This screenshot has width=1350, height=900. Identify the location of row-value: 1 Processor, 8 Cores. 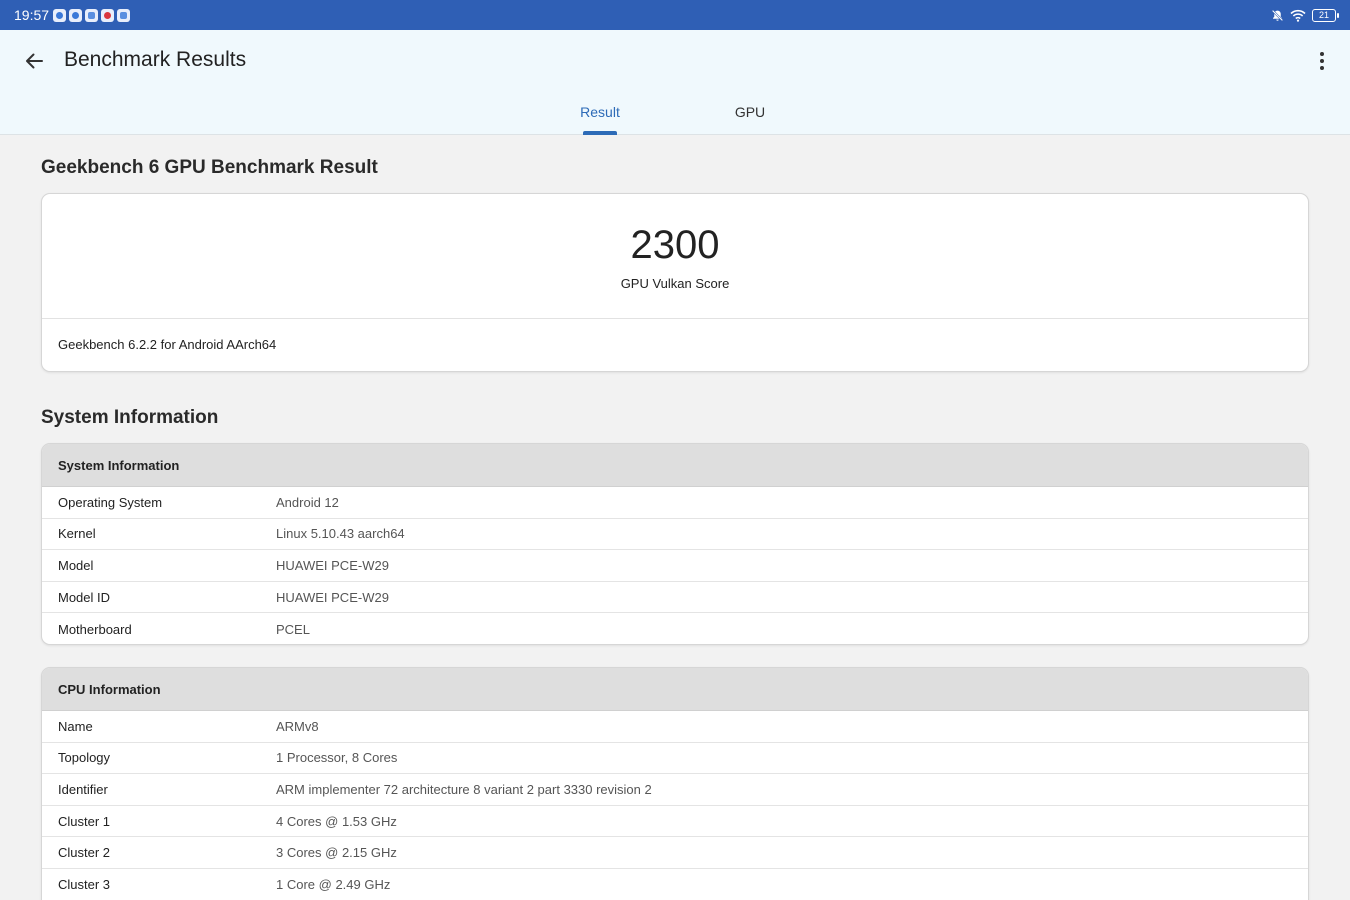
(337, 758).